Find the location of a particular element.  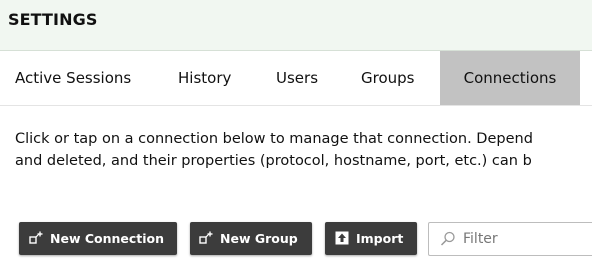

new-group-label: New Group is located at coordinates (259, 238).